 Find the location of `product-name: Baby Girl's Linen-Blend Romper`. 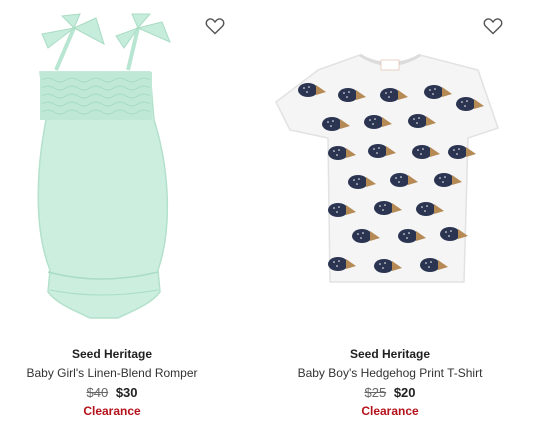

product-name: Baby Girl's Linen-Blend Romper is located at coordinates (112, 373).